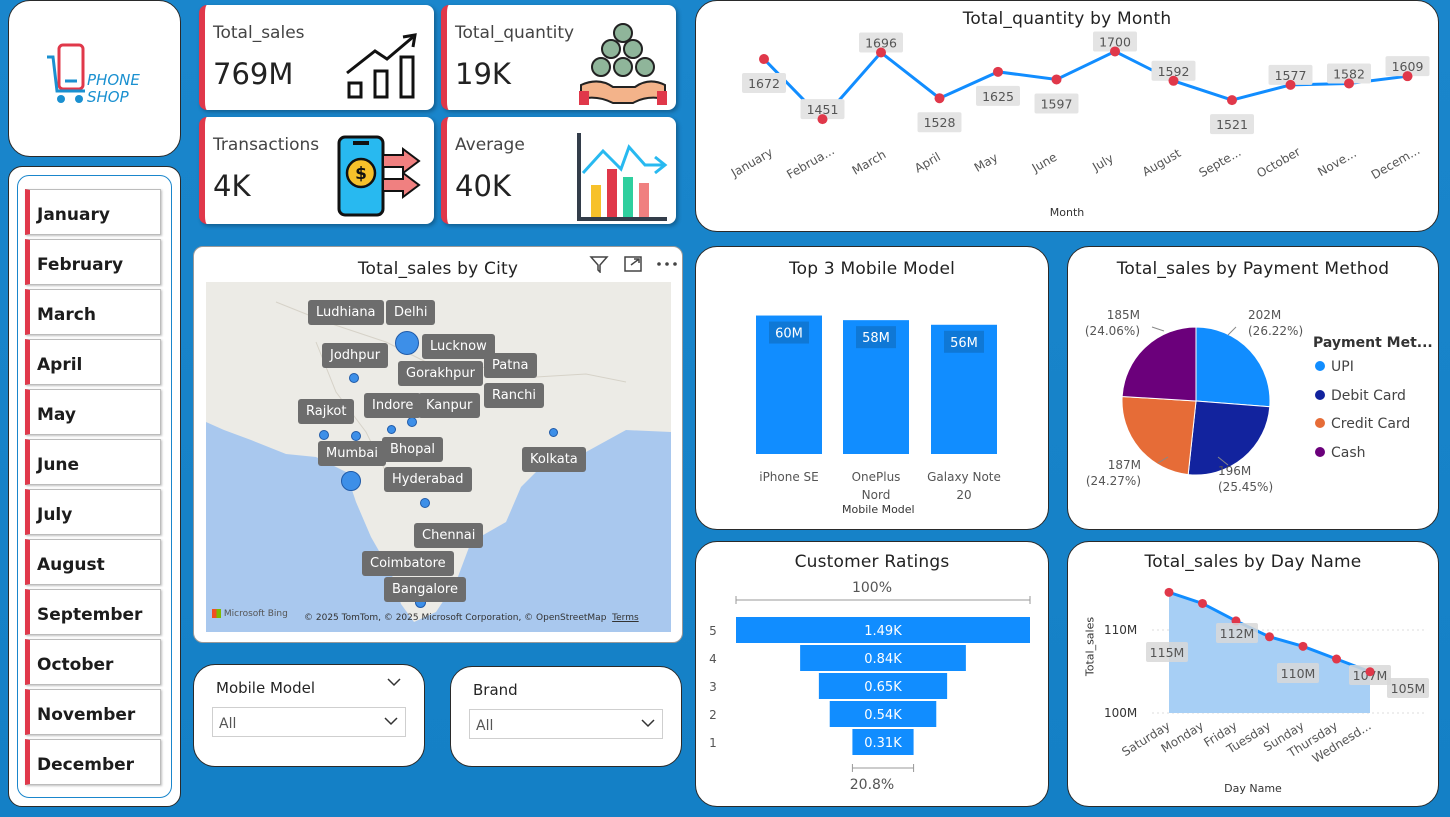 This screenshot has height=817, width=1450. I want to click on slice-label: 185M, so click(1123, 315).